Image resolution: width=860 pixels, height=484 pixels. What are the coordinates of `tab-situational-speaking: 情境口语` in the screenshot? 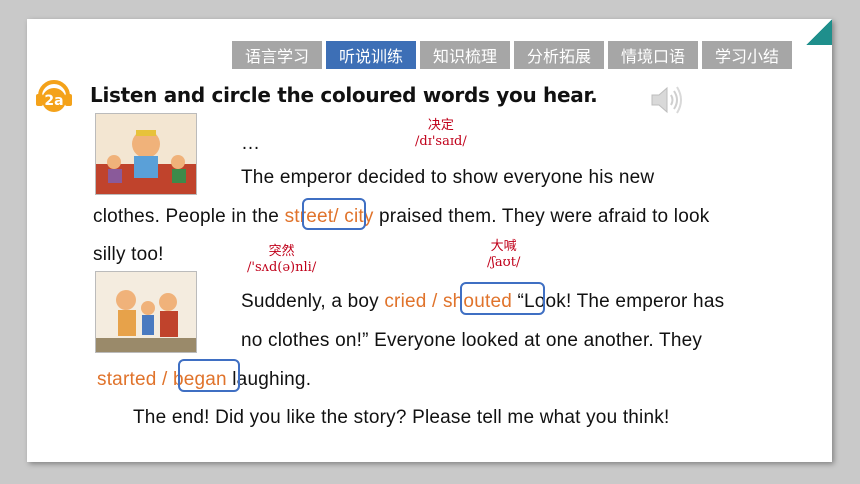 It's located at (653, 55).